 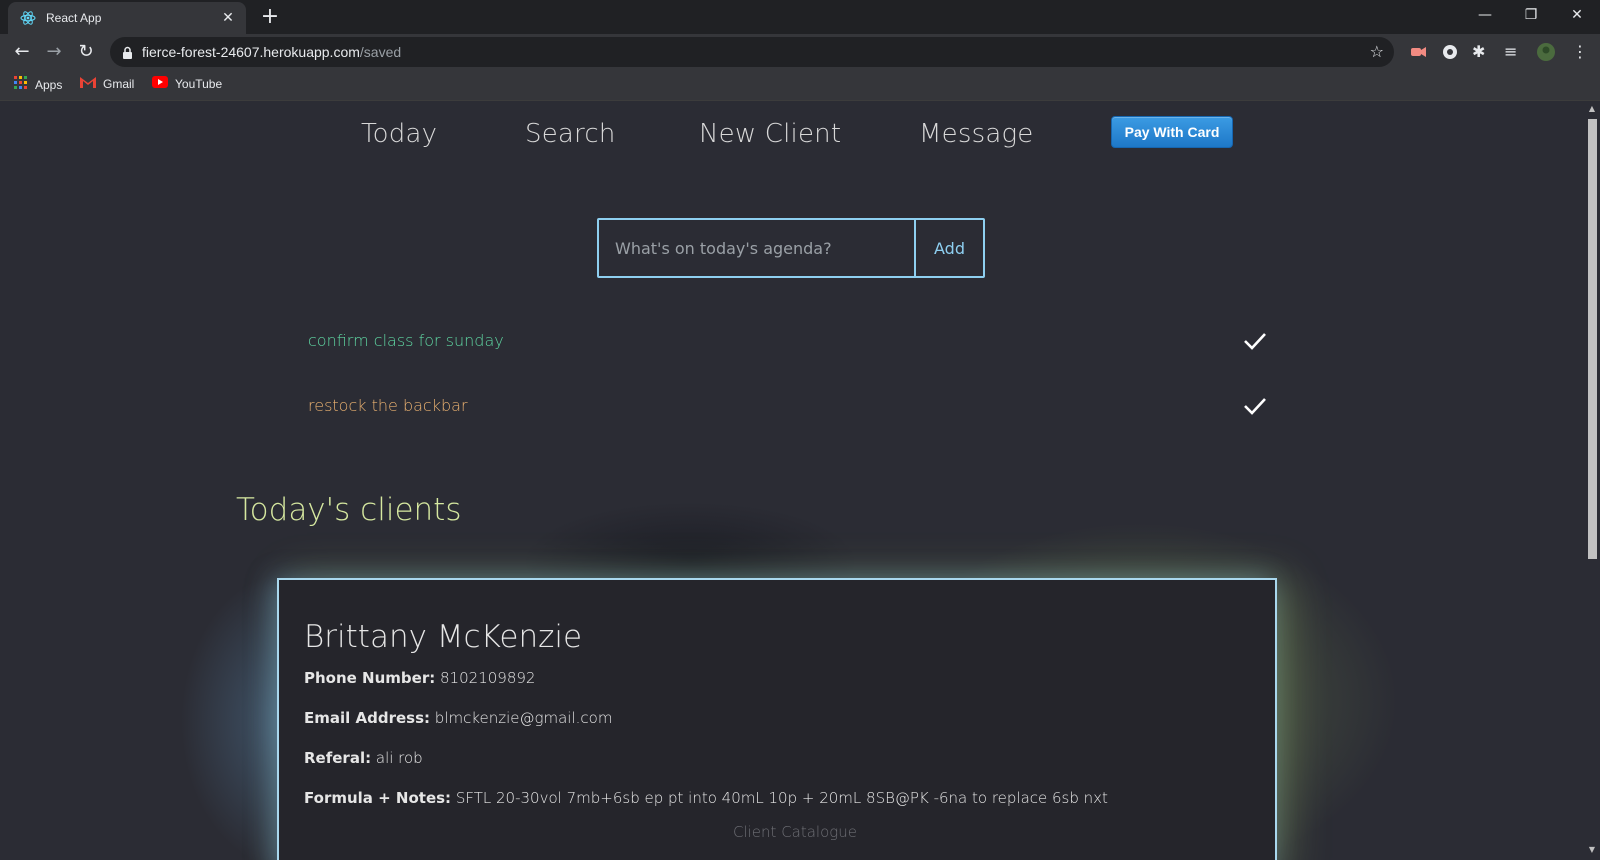 I want to click on bookmark-label: YouTube, so click(x=199, y=83).